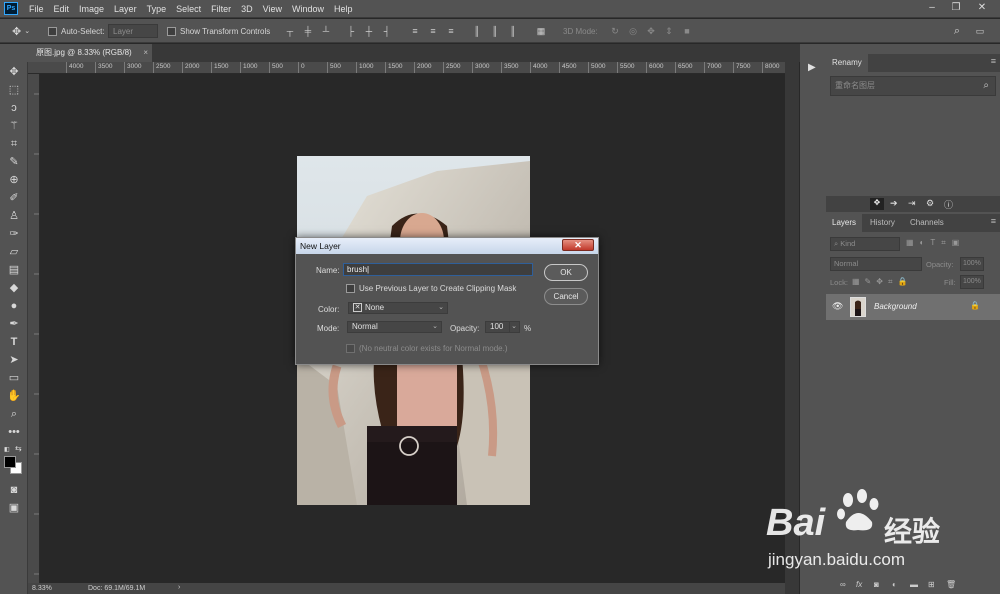 Image resolution: width=1000 pixels, height=594 pixels. I want to click on tab-history: History, so click(882, 223).